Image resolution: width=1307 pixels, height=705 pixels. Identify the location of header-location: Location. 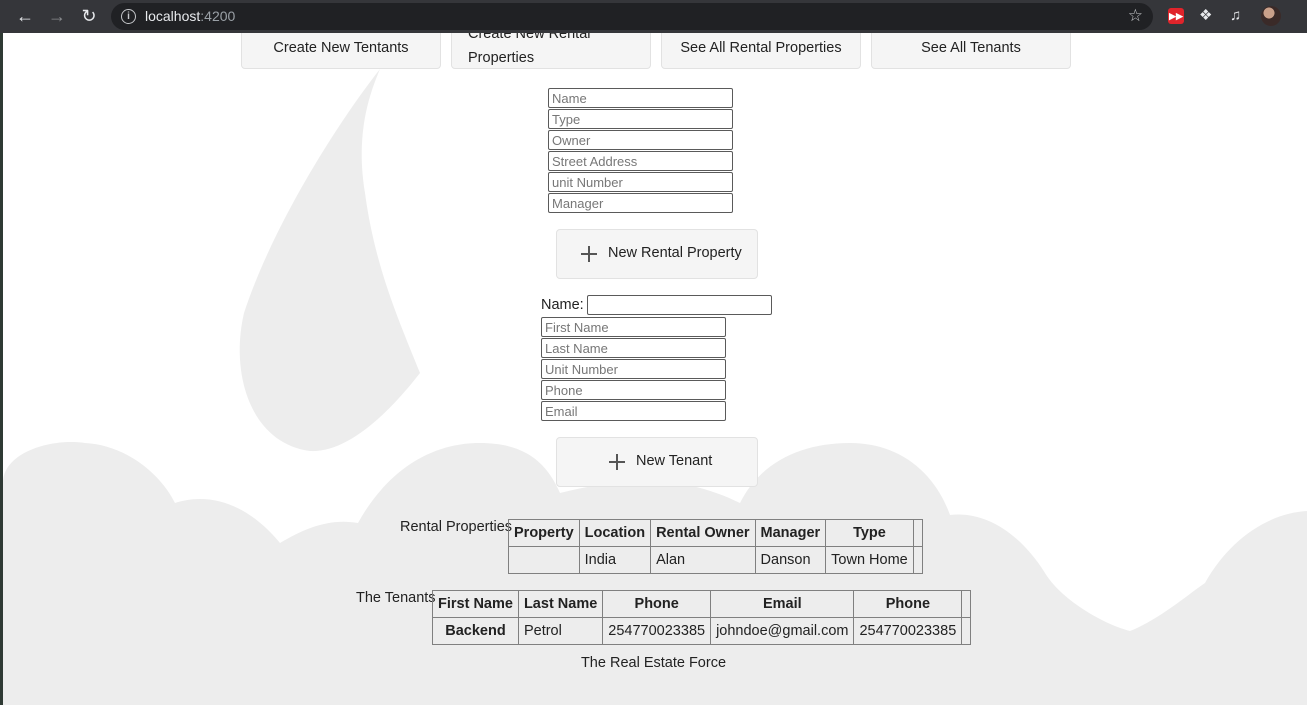
(615, 533).